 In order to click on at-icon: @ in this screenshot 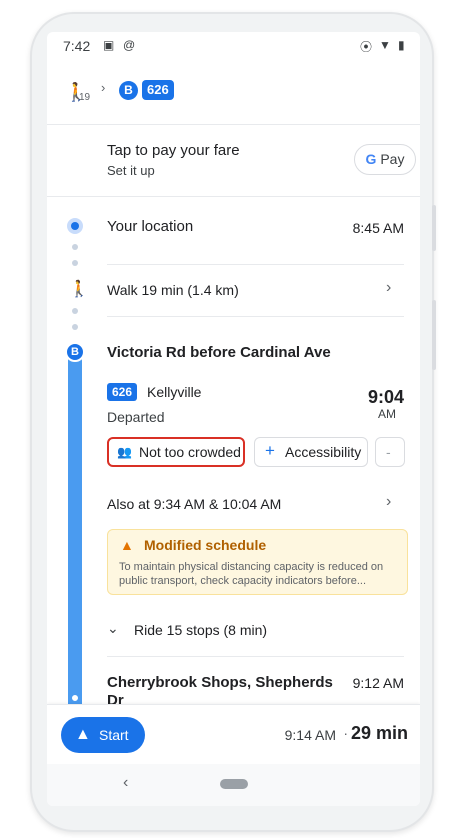, I will do `click(129, 45)`.